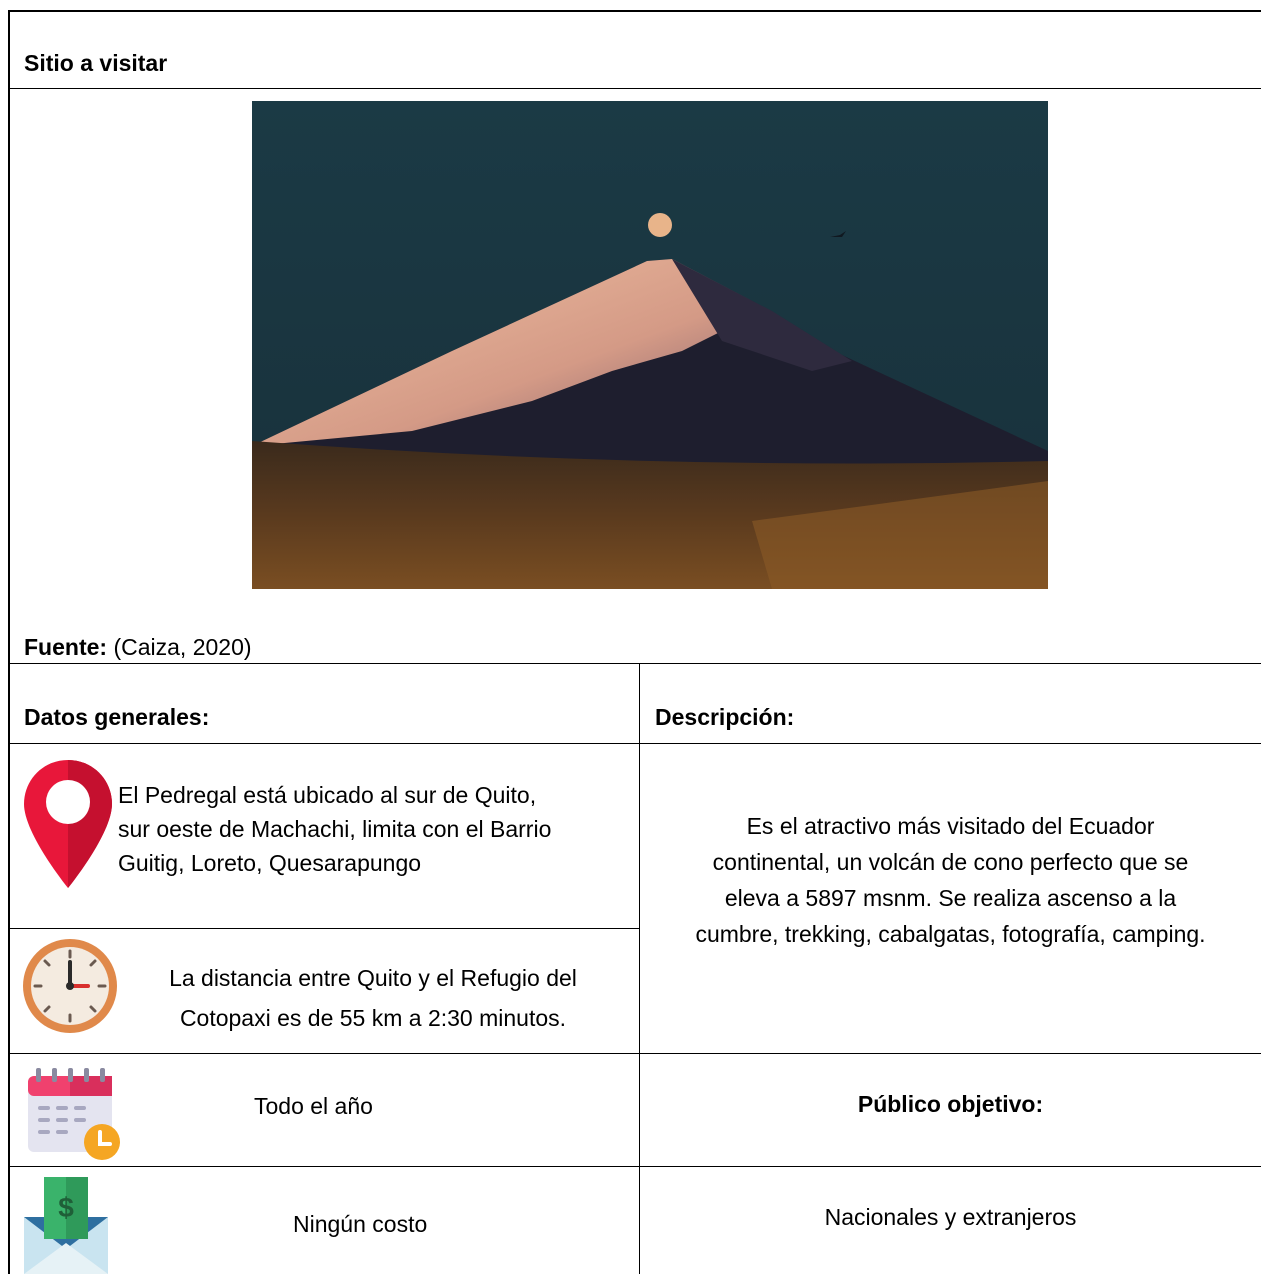 The width and height of the screenshot is (1261, 1274). Describe the element at coordinates (950, 826) in the screenshot. I see `description-line: Es el atractivo más visitado del Ecuador` at that location.